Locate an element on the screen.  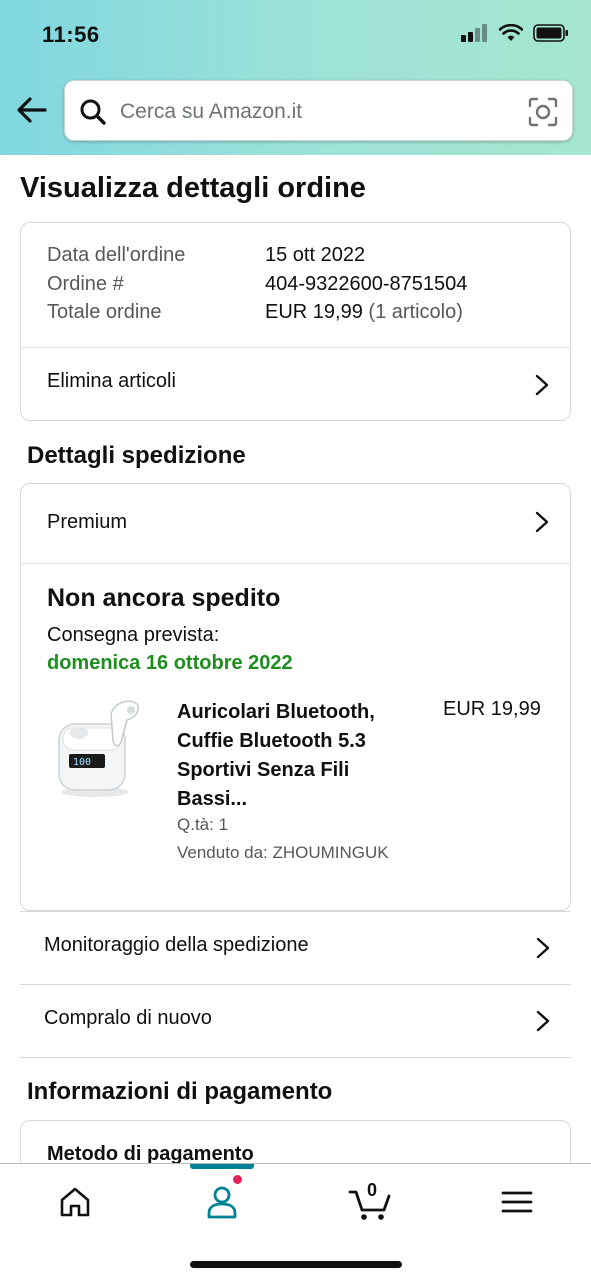
order-total-items: (1 articolo) is located at coordinates (415, 312).